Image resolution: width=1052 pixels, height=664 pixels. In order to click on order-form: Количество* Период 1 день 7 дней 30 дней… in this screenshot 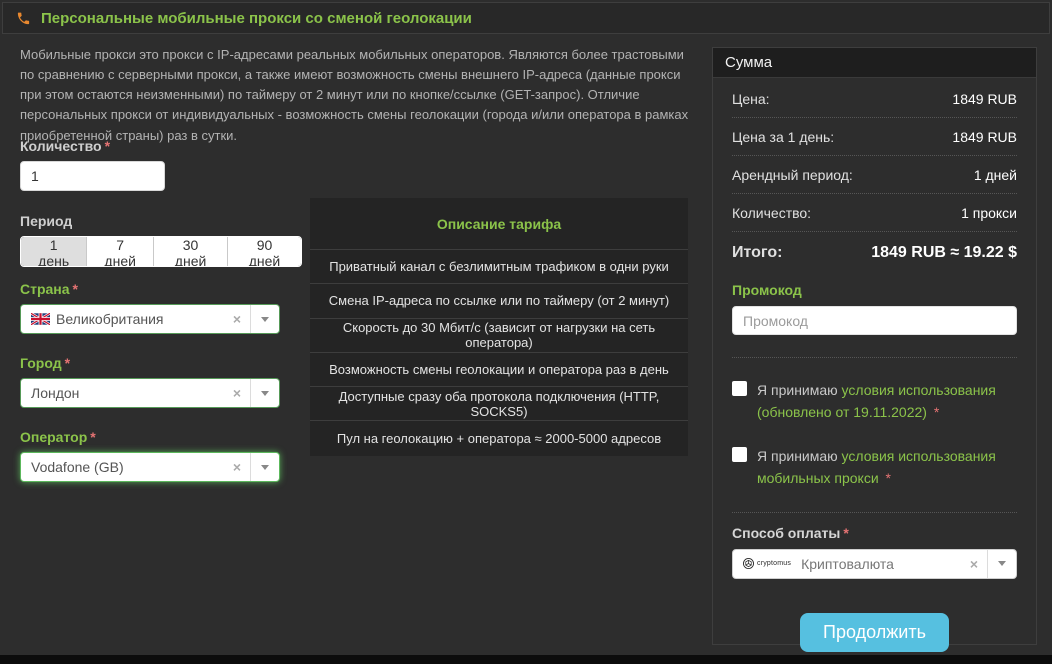, I will do `click(161, 320)`.